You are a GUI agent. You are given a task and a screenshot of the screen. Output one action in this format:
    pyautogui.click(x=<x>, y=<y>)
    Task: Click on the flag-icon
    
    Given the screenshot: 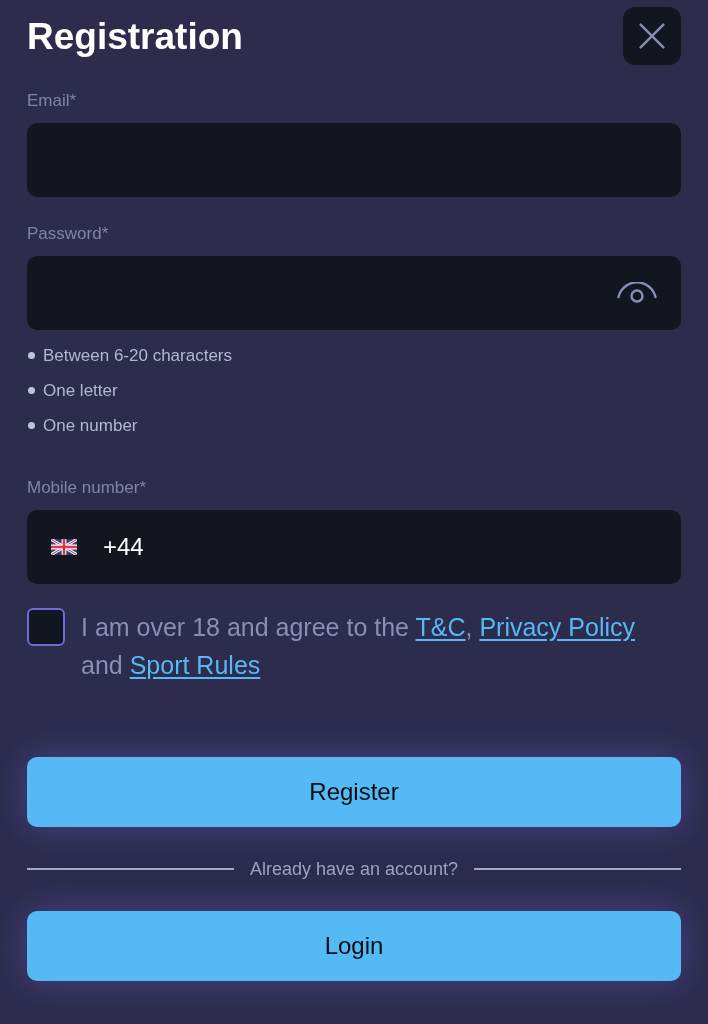 What is the action you would take?
    pyautogui.click(x=64, y=547)
    